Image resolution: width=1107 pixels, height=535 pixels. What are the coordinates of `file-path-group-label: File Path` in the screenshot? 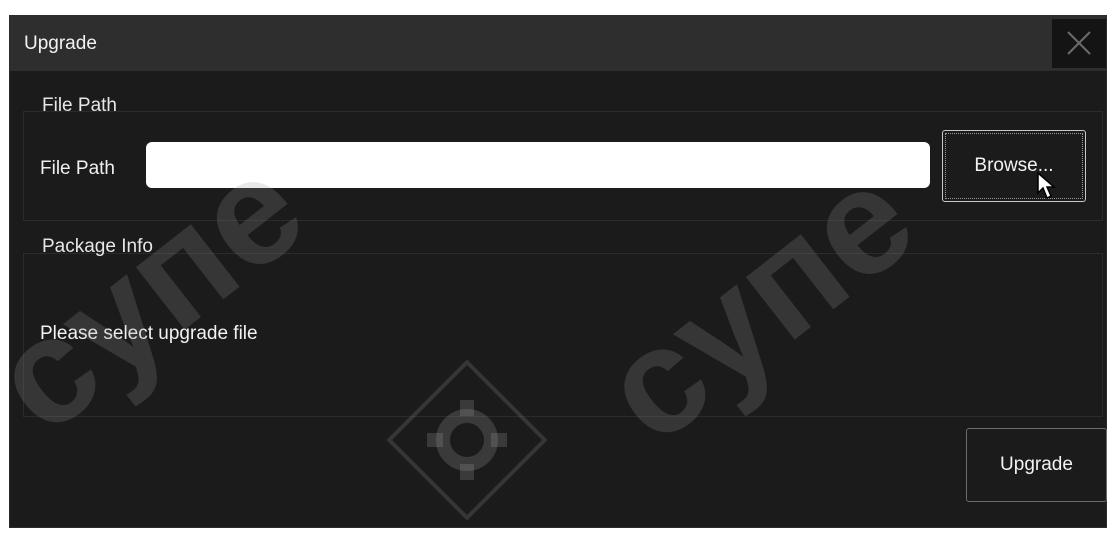 It's located at (79, 105).